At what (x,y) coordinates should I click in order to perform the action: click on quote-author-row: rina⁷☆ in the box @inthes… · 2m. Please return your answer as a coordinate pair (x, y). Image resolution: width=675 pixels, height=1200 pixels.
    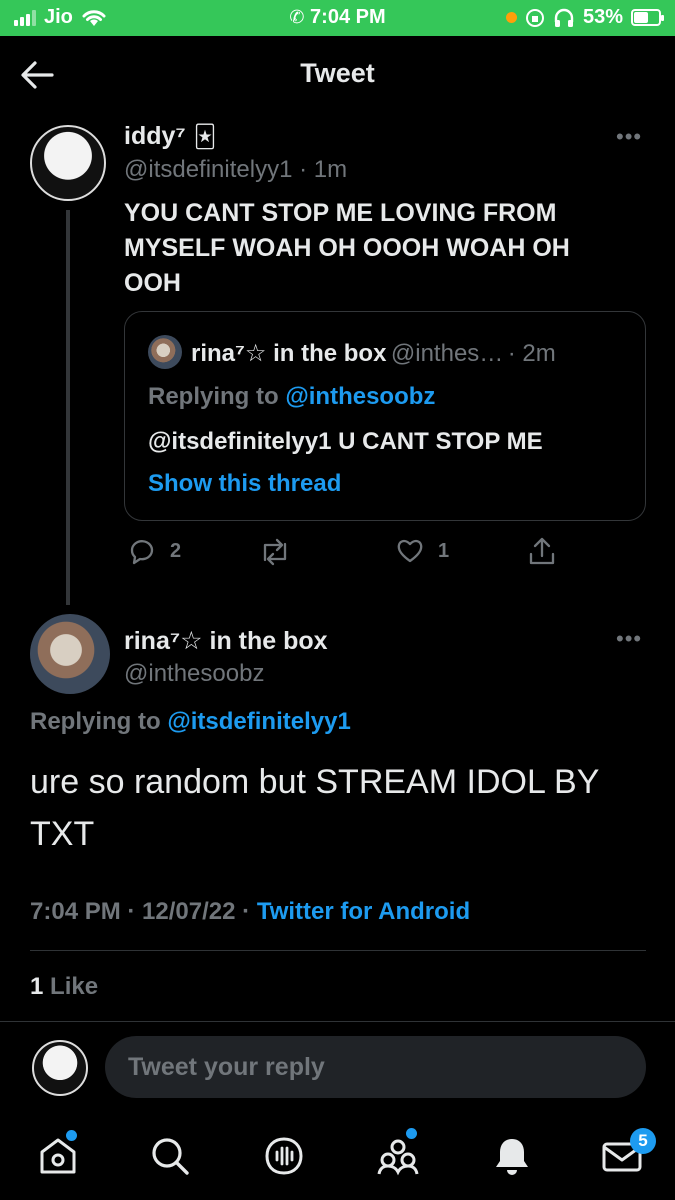
    Looking at the image, I should click on (373, 353).